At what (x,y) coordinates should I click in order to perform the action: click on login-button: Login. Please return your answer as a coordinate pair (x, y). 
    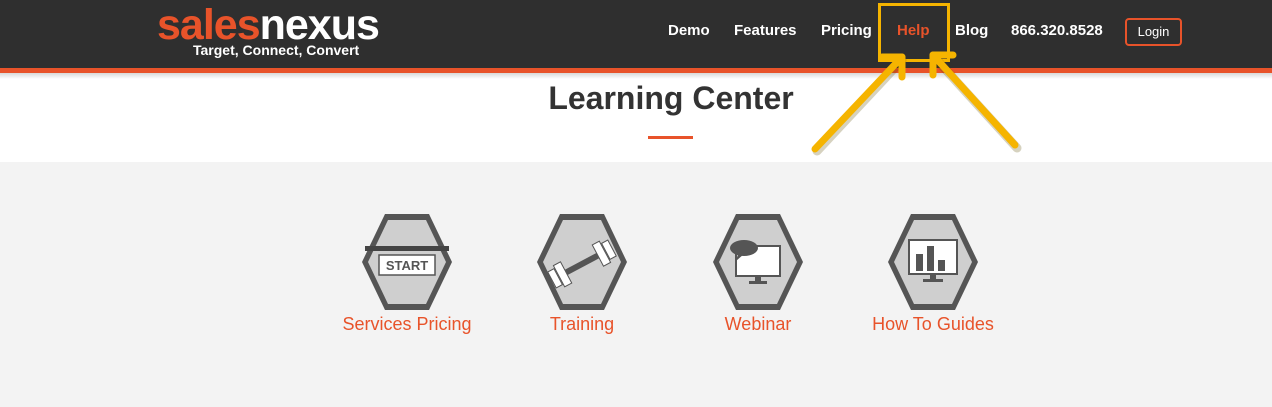
    Looking at the image, I should click on (1153, 32).